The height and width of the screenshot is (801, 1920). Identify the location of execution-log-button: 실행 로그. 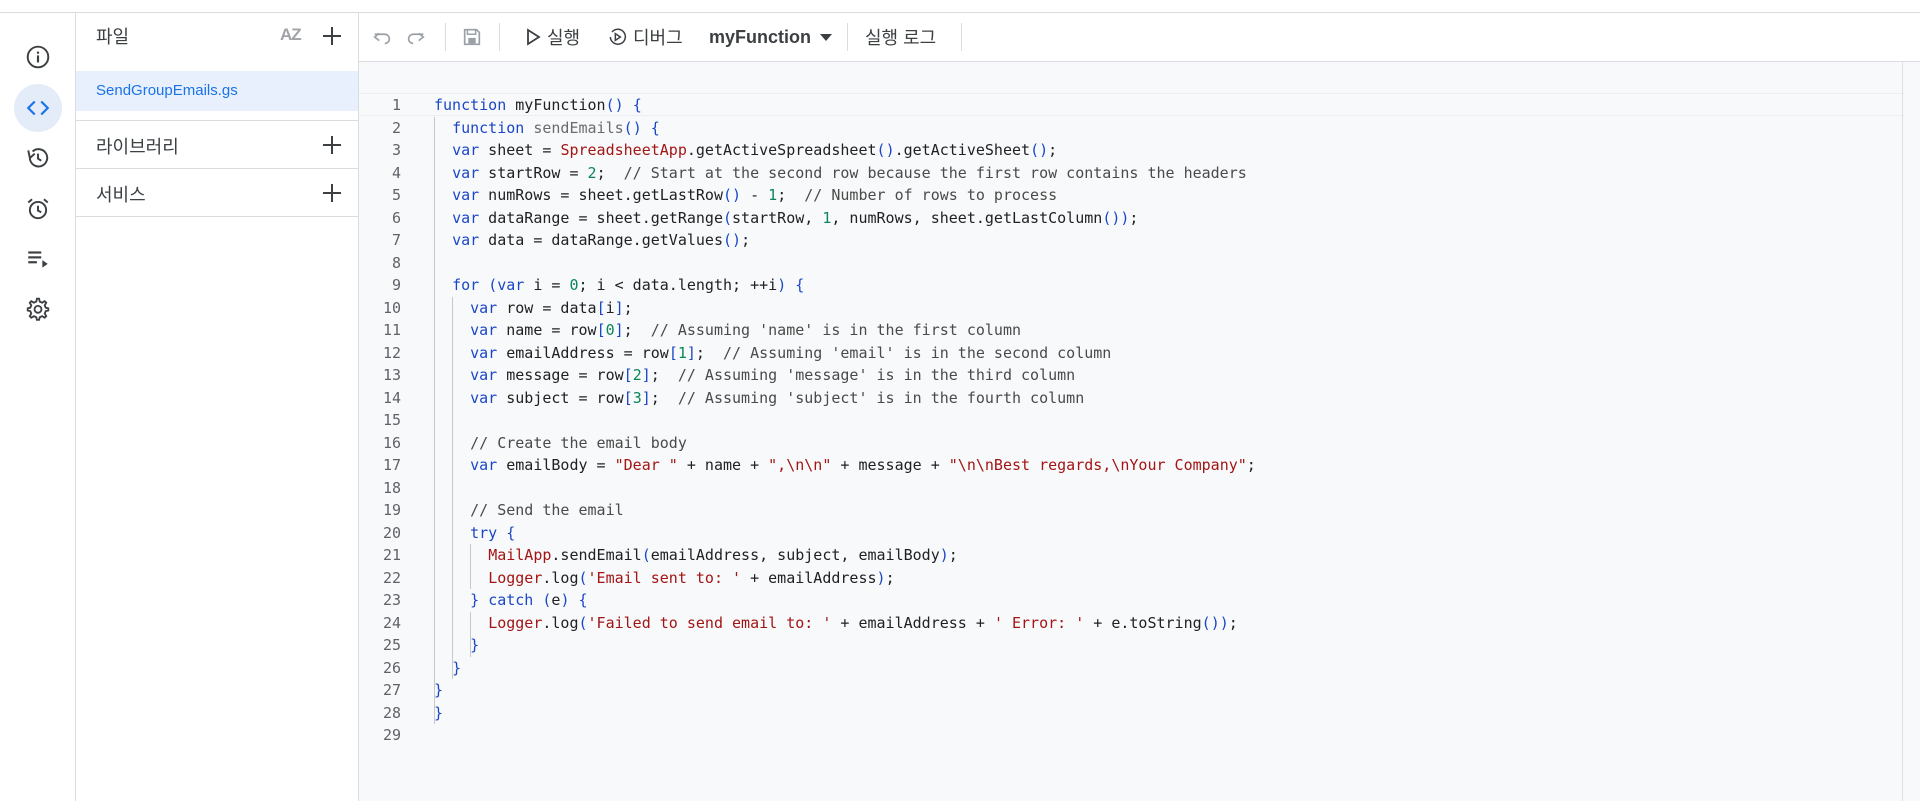
(900, 37).